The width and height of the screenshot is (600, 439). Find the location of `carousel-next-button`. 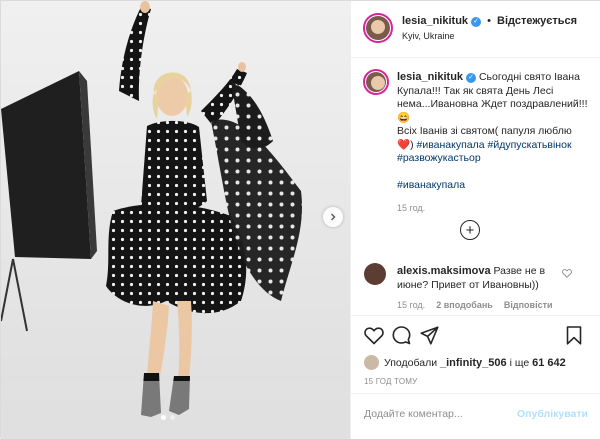

carousel-next-button is located at coordinates (333, 217).